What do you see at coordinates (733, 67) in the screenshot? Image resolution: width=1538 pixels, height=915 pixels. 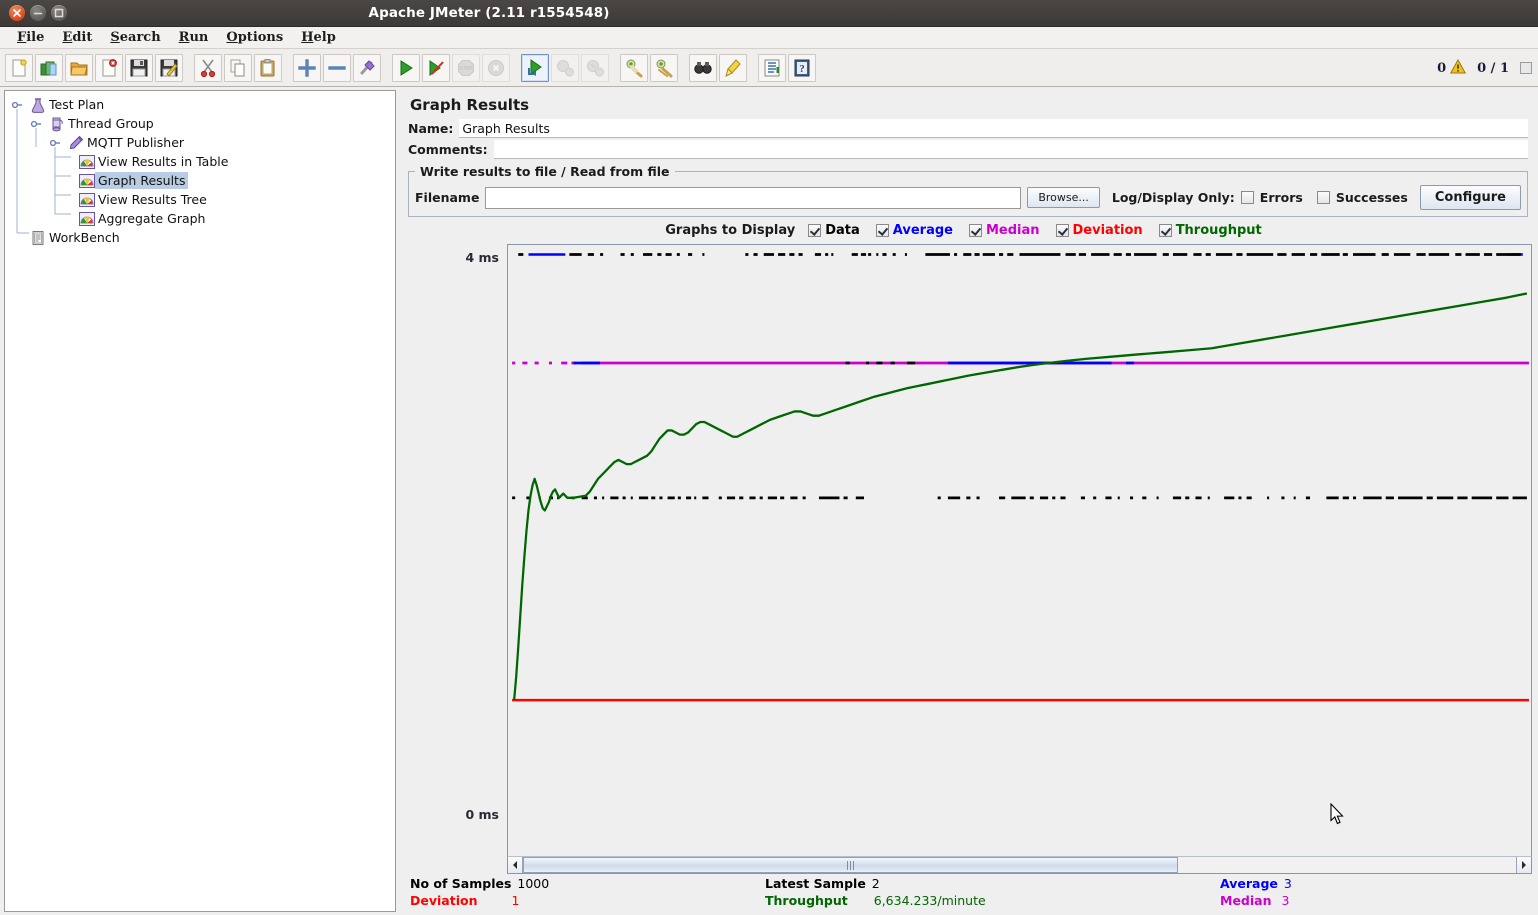 I see `reset-search-icon` at bounding box center [733, 67].